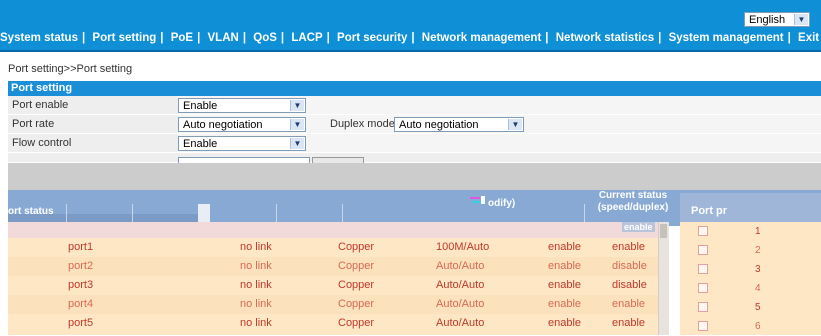 The width and height of the screenshot is (821, 336). Describe the element at coordinates (81, 266) in the screenshot. I see `port-name: port2` at that location.